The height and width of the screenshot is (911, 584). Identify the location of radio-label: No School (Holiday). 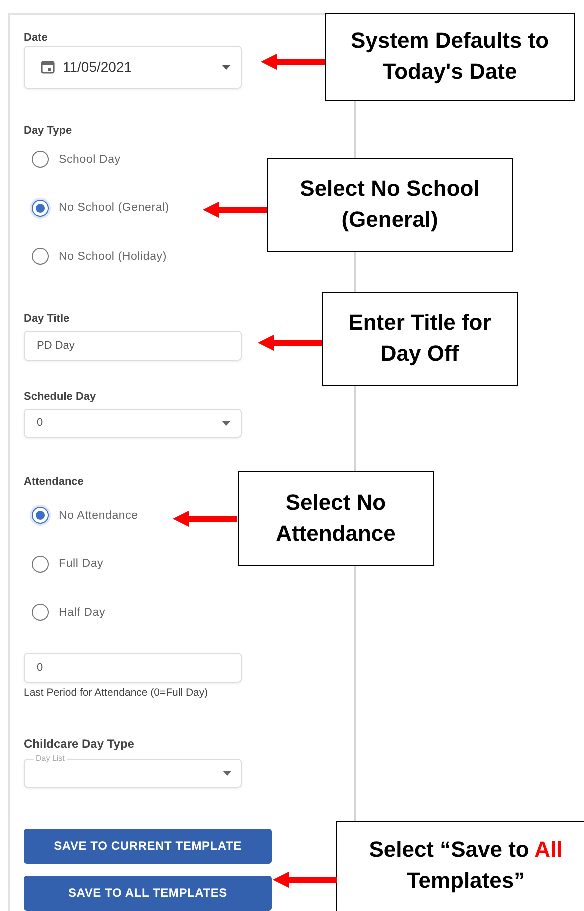
(113, 256).